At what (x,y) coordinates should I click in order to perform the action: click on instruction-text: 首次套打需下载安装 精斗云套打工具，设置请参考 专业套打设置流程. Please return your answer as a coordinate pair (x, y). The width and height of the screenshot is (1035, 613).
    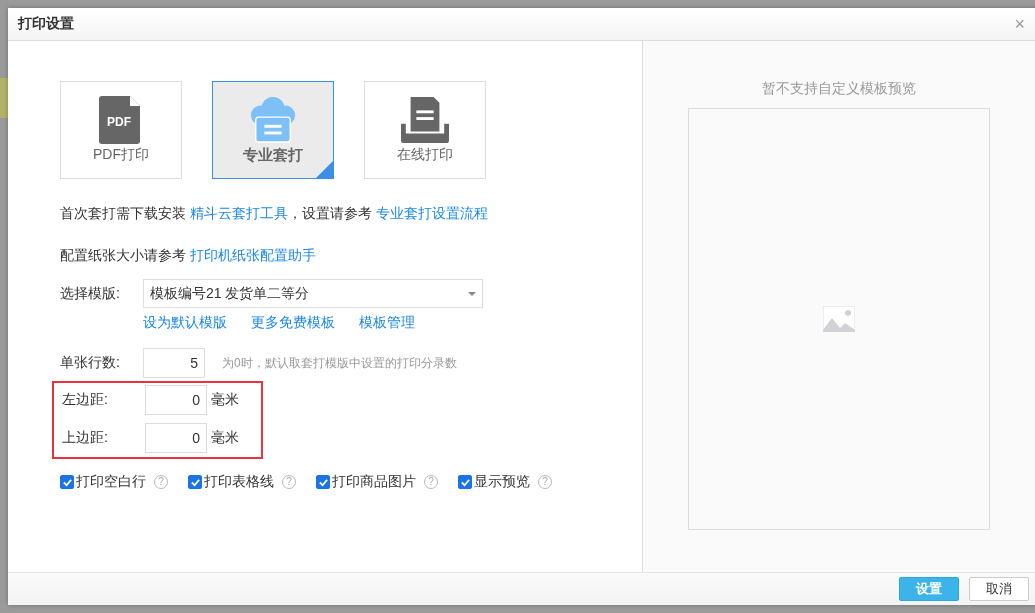
    Looking at the image, I should click on (274, 213).